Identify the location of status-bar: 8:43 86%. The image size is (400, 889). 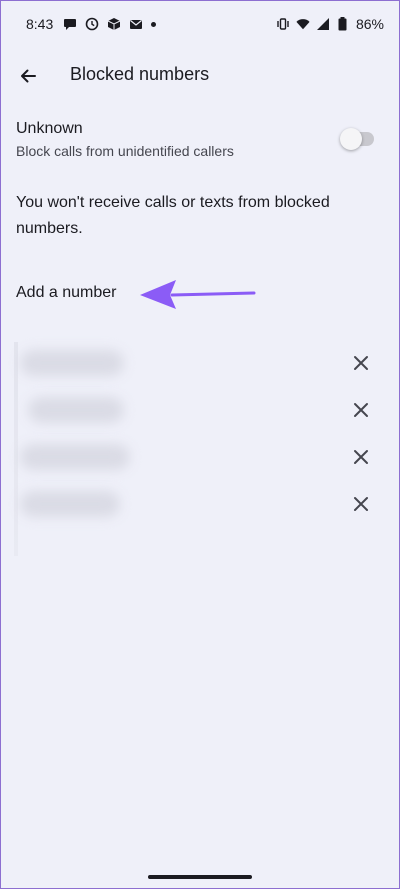
(200, 24).